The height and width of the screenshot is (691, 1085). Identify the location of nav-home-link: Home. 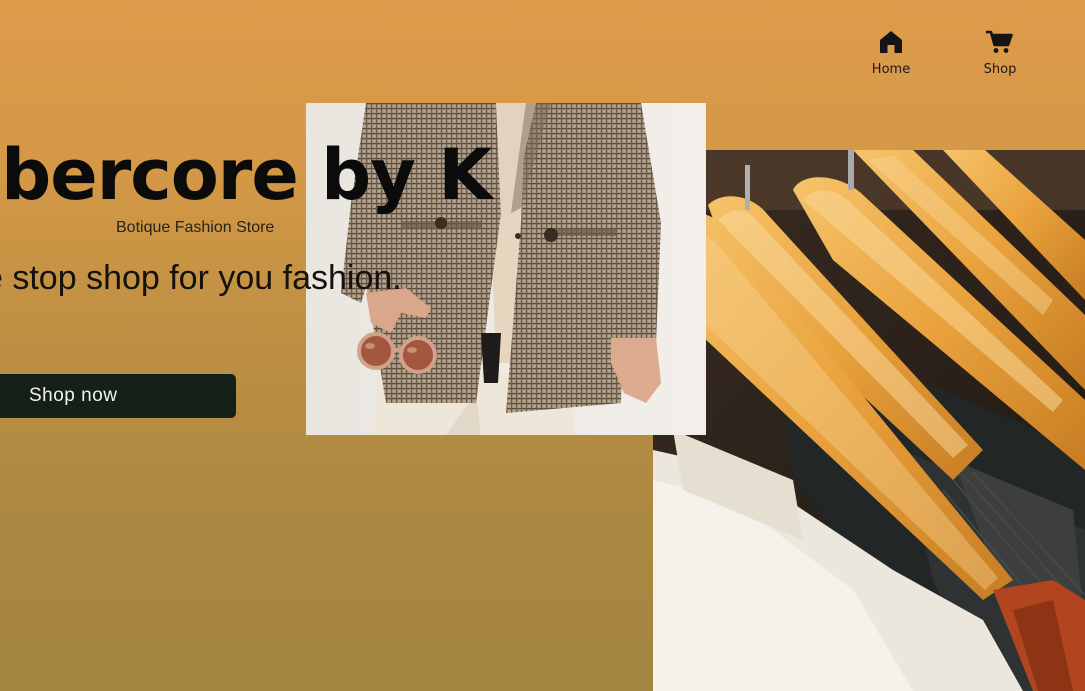
(891, 54).